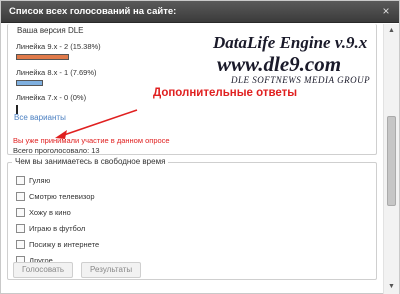 Image resolution: width=400 pixels, height=294 pixels. I want to click on poll-option: Играю в футбол, so click(50, 228).